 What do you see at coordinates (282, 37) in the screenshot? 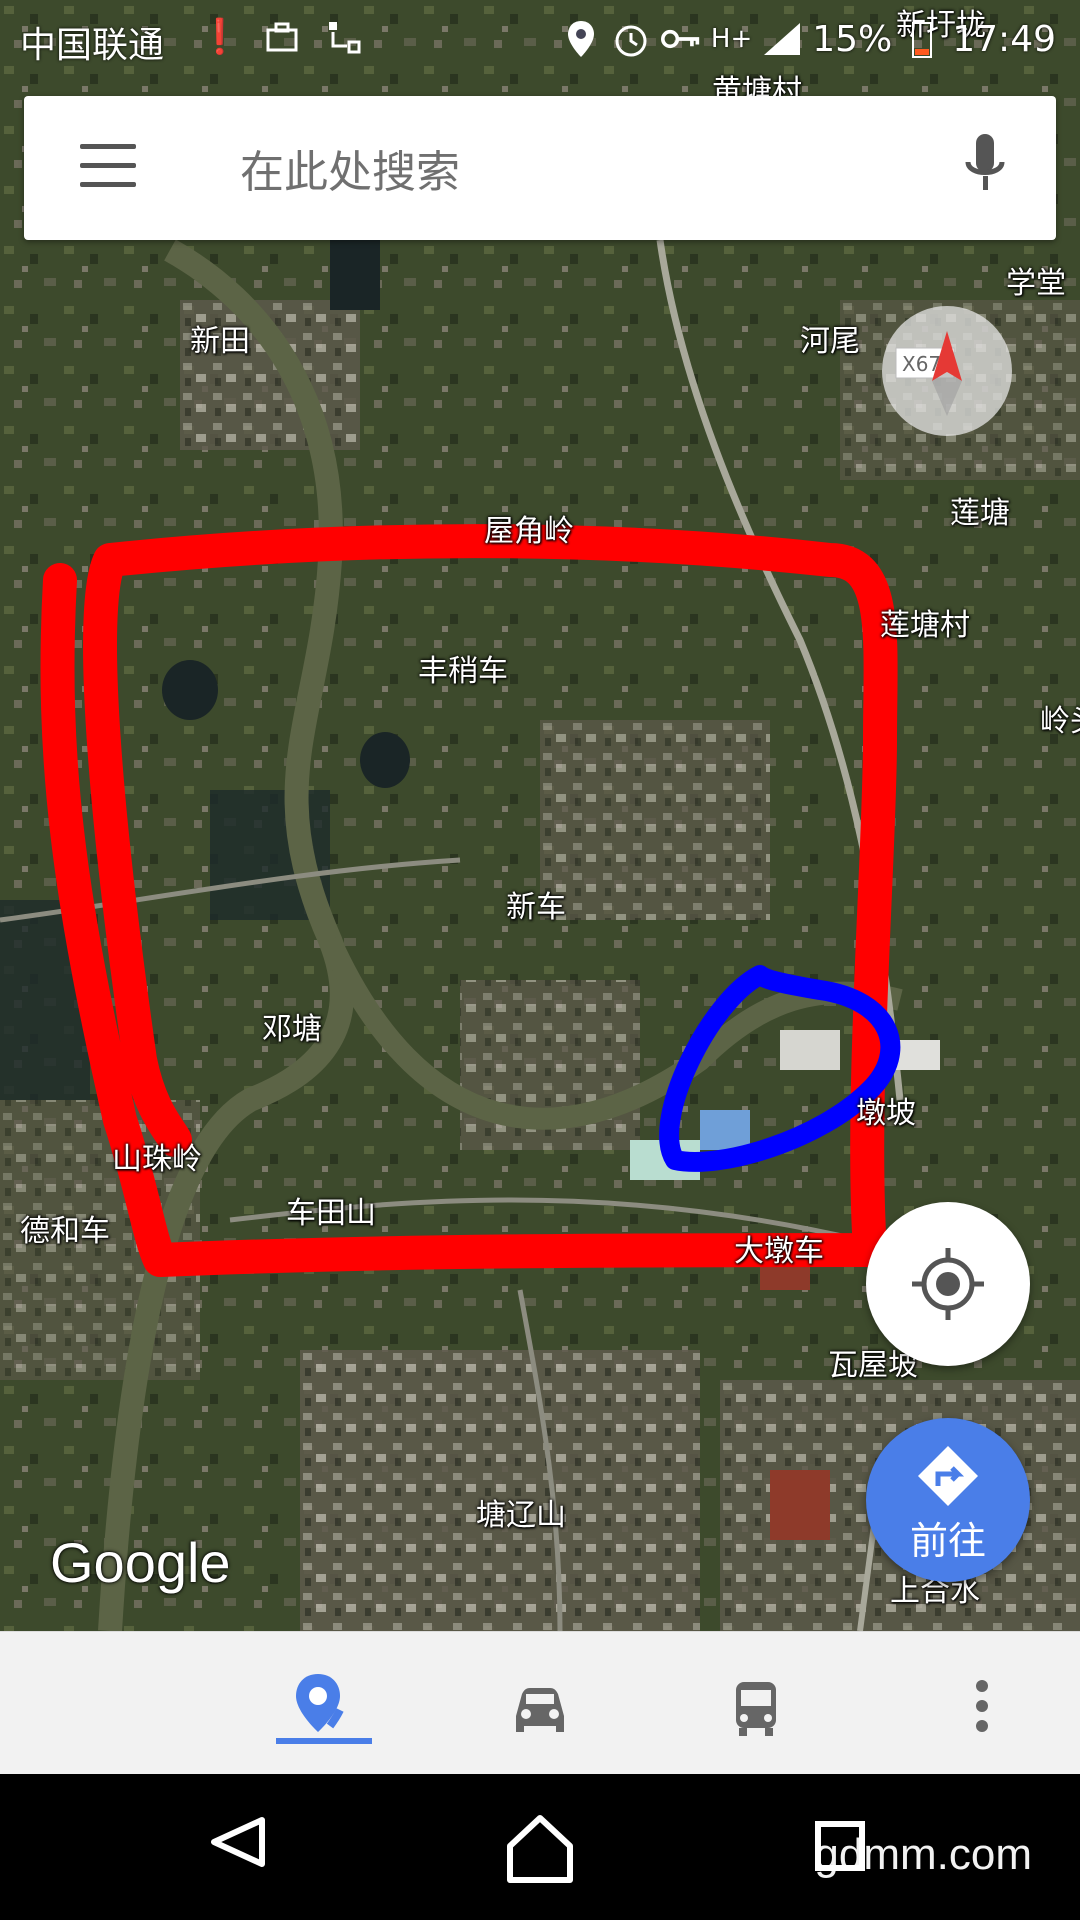
I see `briefcase-icon` at bounding box center [282, 37].